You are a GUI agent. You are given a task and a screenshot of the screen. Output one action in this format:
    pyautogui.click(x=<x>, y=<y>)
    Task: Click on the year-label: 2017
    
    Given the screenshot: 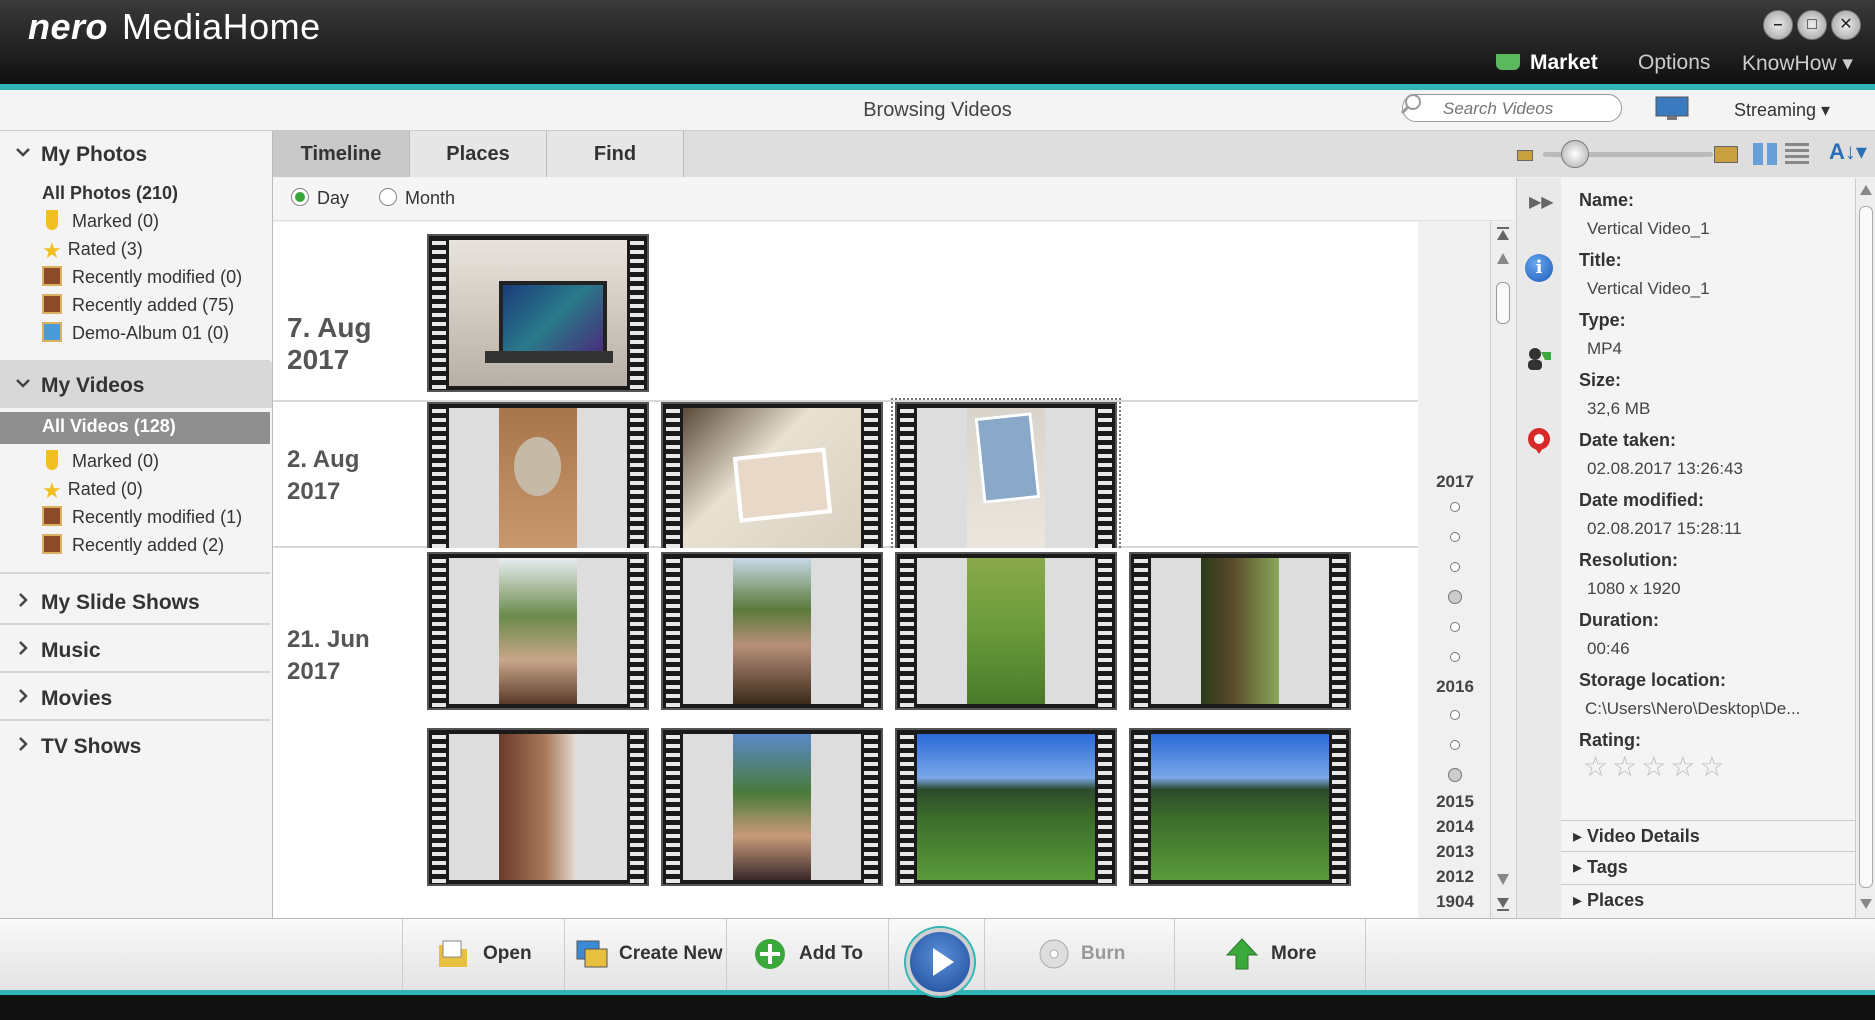 What is the action you would take?
    pyautogui.click(x=1455, y=482)
    